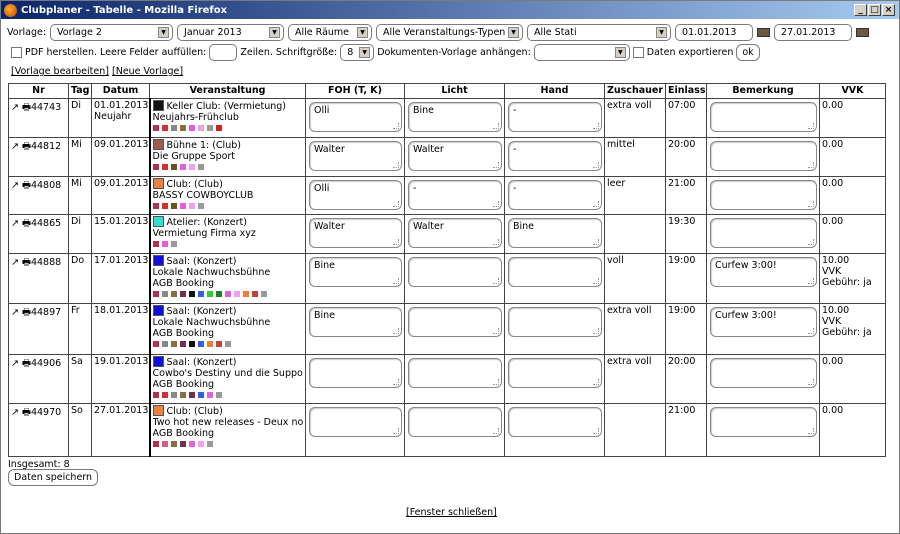 Image resolution: width=900 pixels, height=534 pixels. What do you see at coordinates (813, 32) in the screenshot?
I see `date-to-input: 27.01.2013` at bounding box center [813, 32].